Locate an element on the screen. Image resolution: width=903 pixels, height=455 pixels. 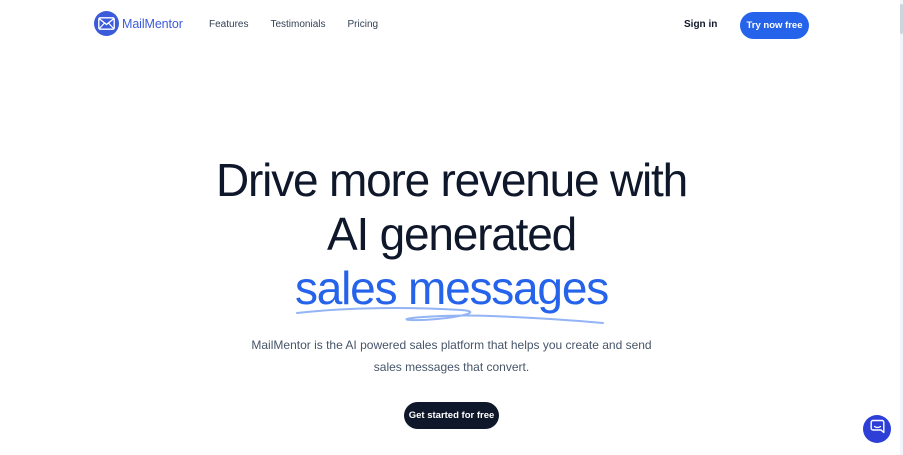
try-now-free-button: Try now free is located at coordinates (774, 25).